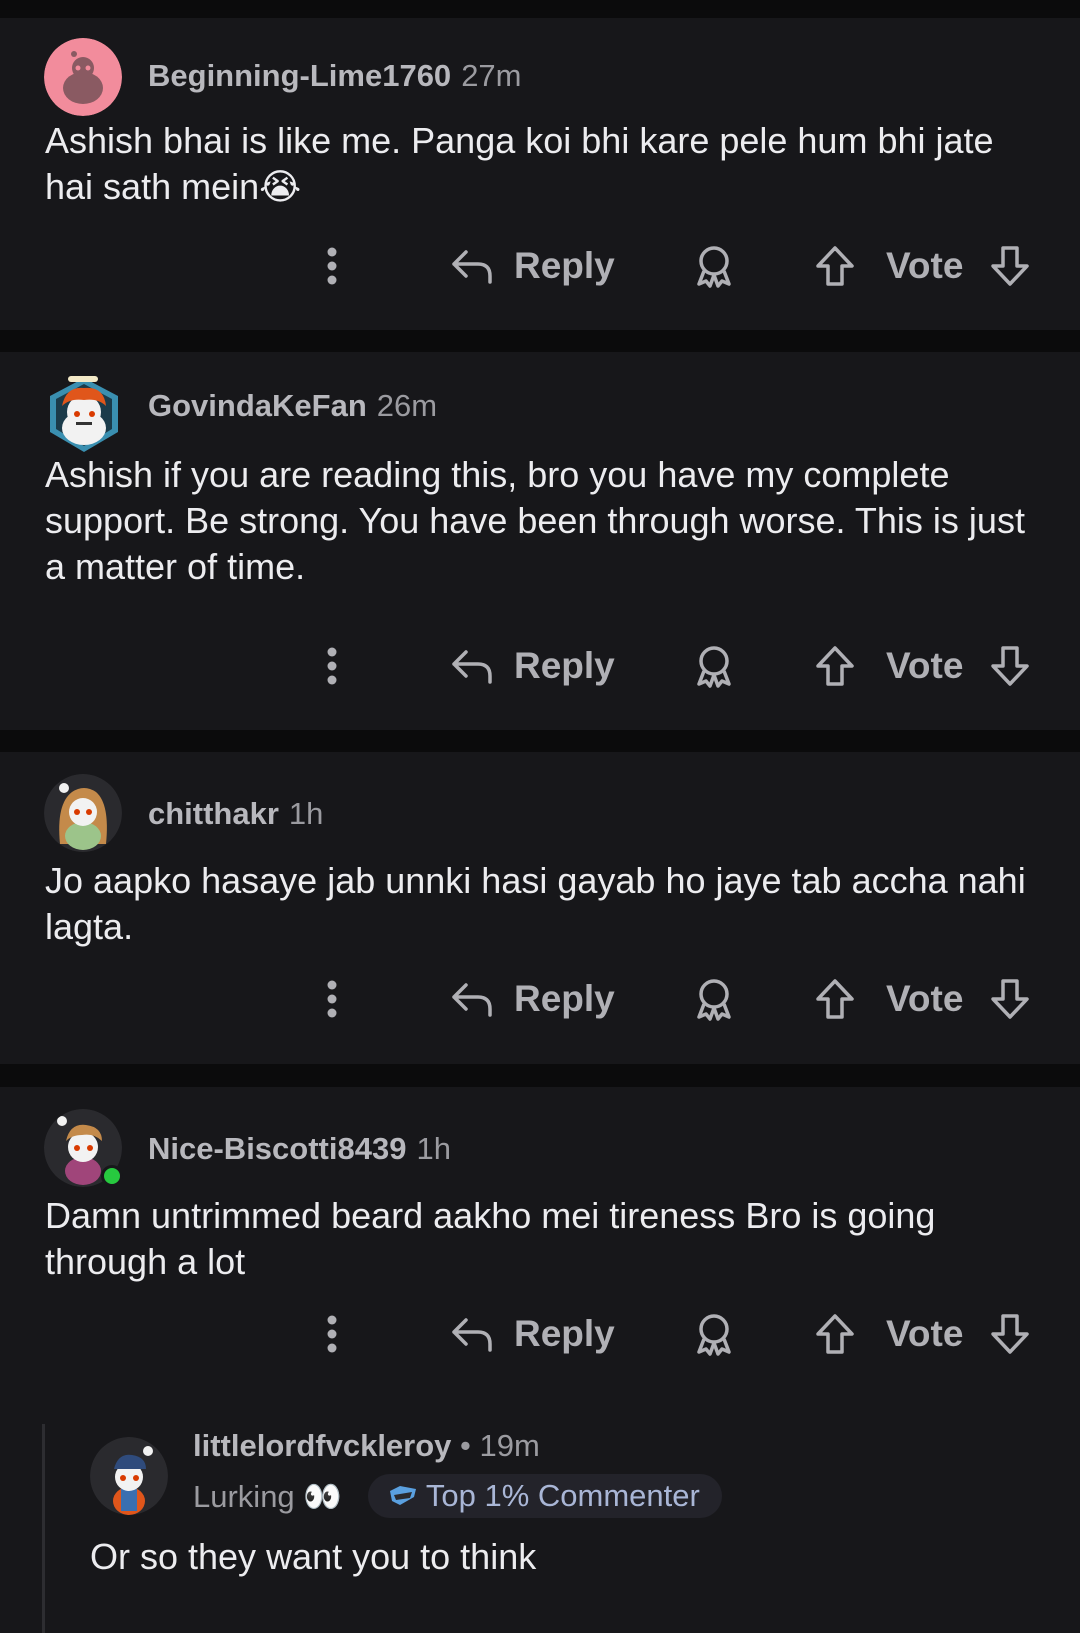 The width and height of the screenshot is (1080, 1633). Describe the element at coordinates (267, 1496) in the screenshot. I see `user-flair: Lurking 👀` at that location.